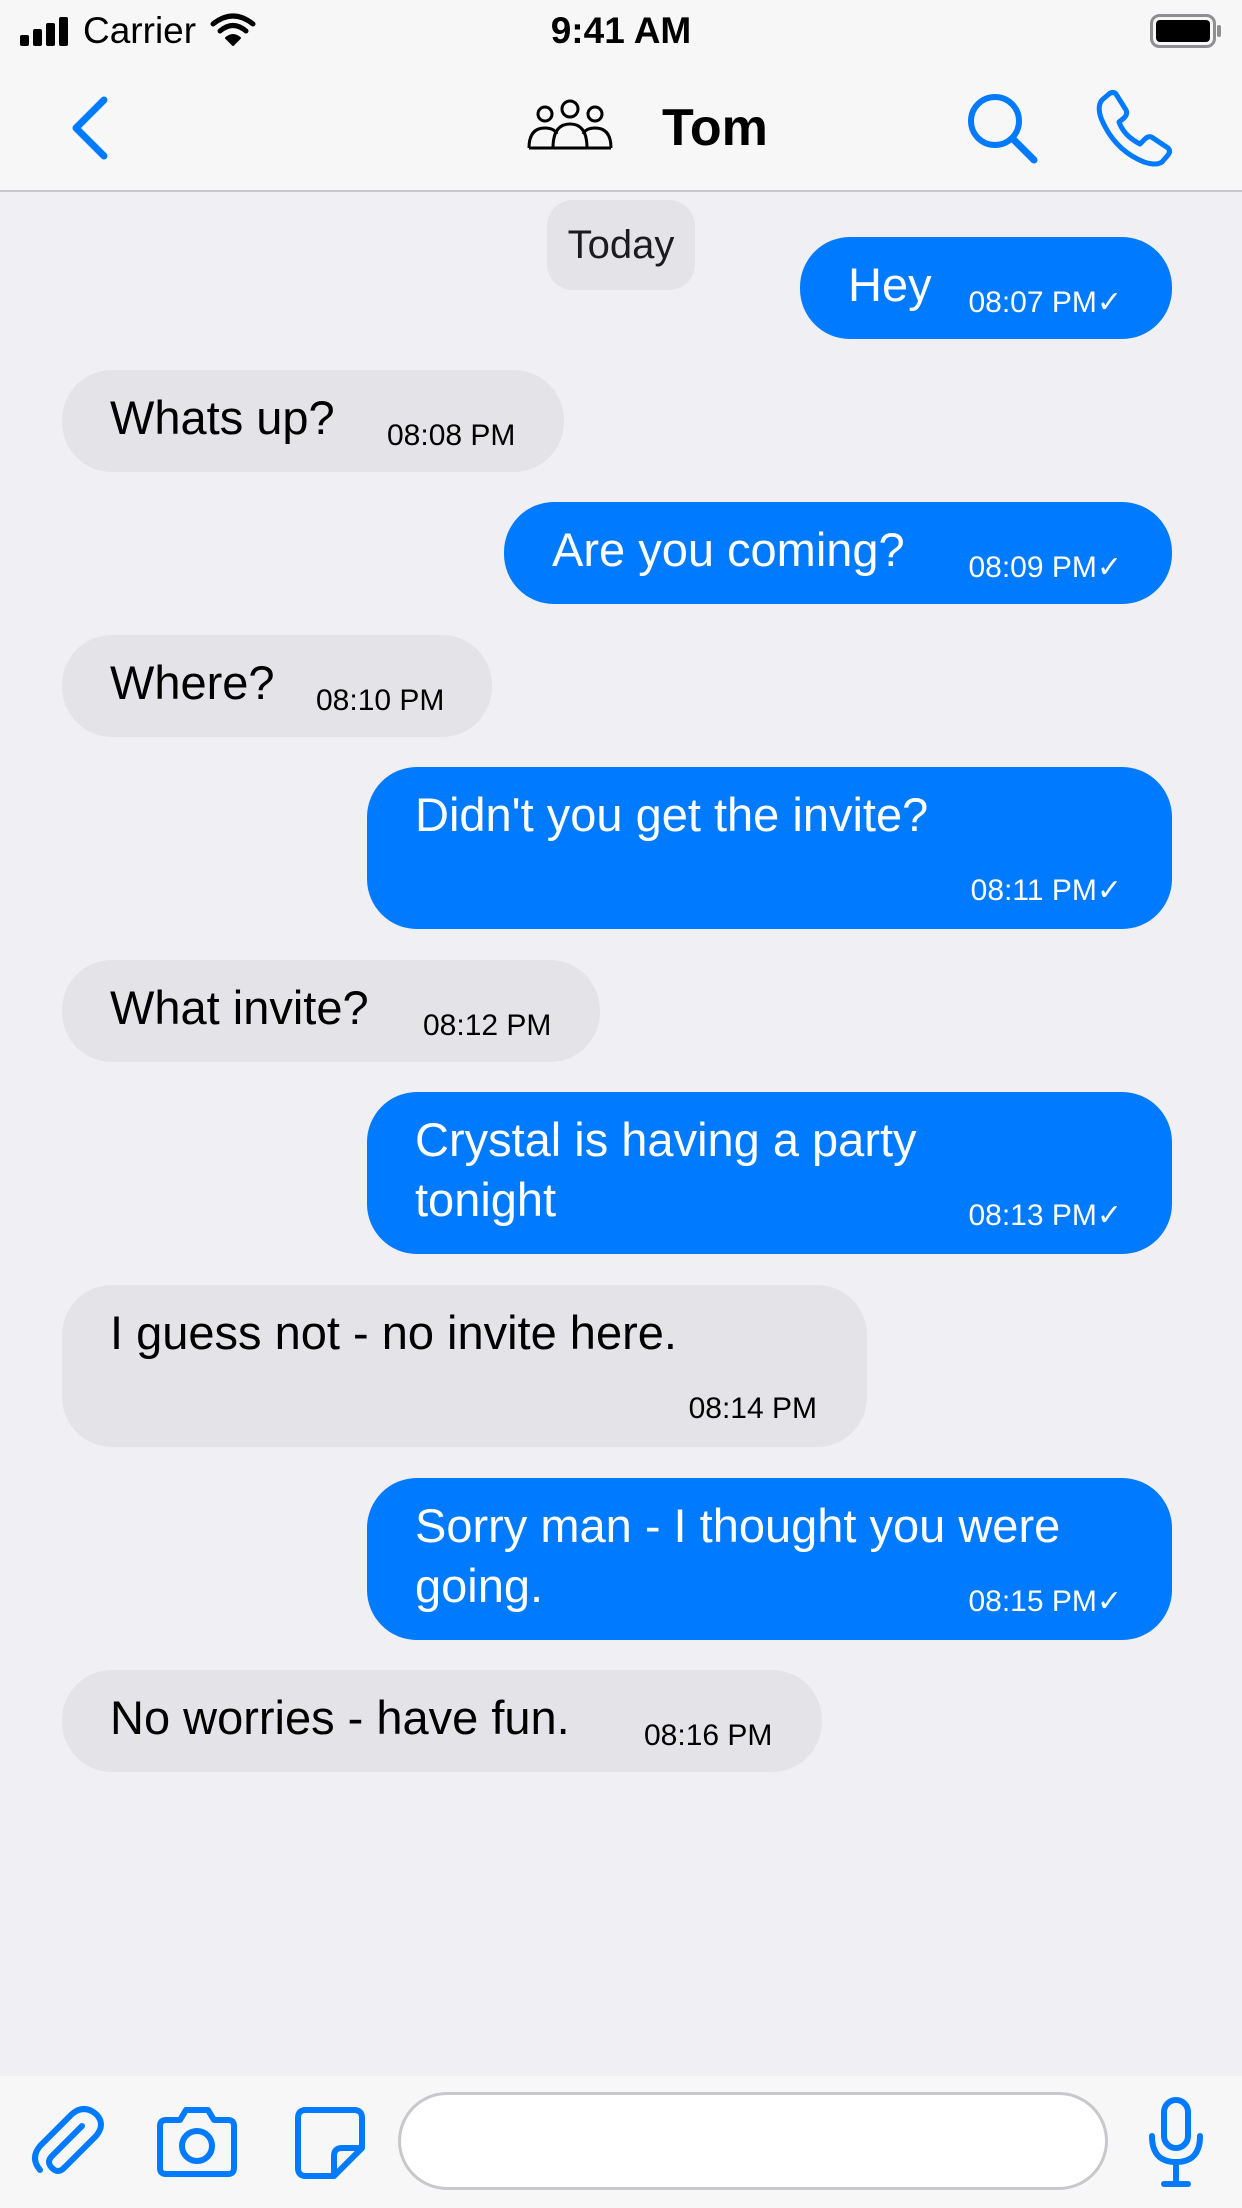 The image size is (1242, 2208). What do you see at coordinates (380, 700) in the screenshot?
I see `message-timestamp: 08:10 PM` at bounding box center [380, 700].